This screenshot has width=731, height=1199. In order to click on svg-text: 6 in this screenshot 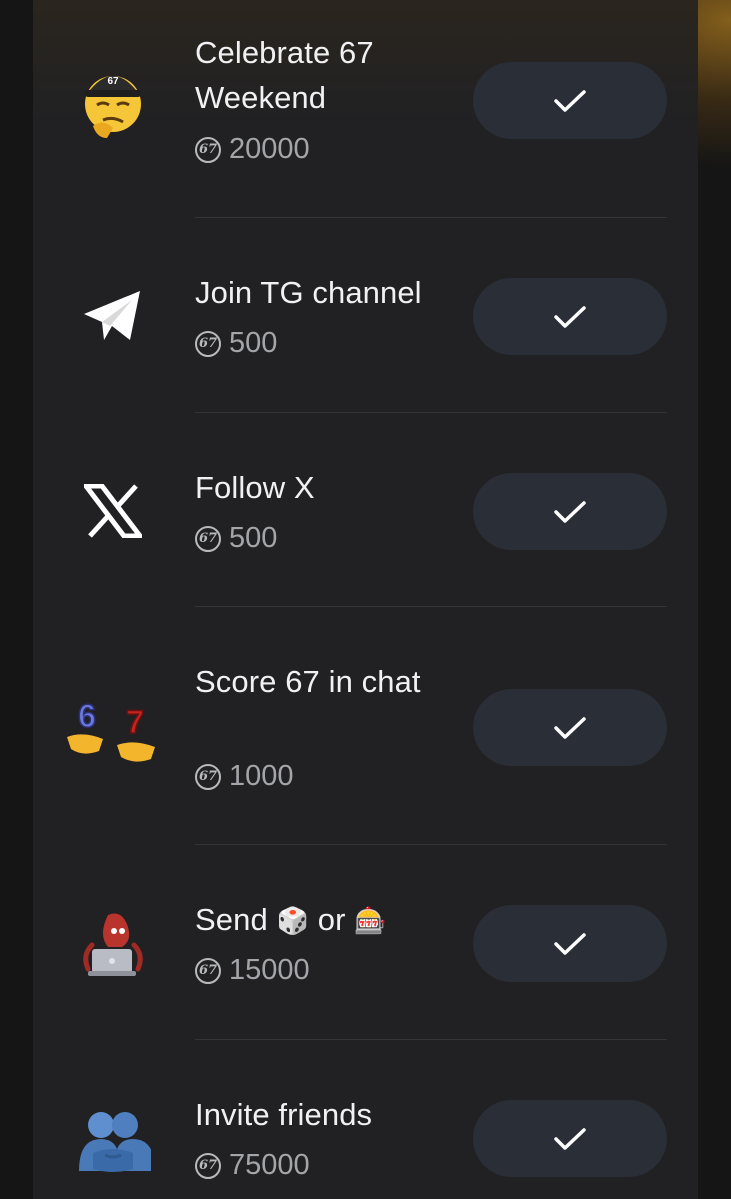, I will do `click(87, 716)`.